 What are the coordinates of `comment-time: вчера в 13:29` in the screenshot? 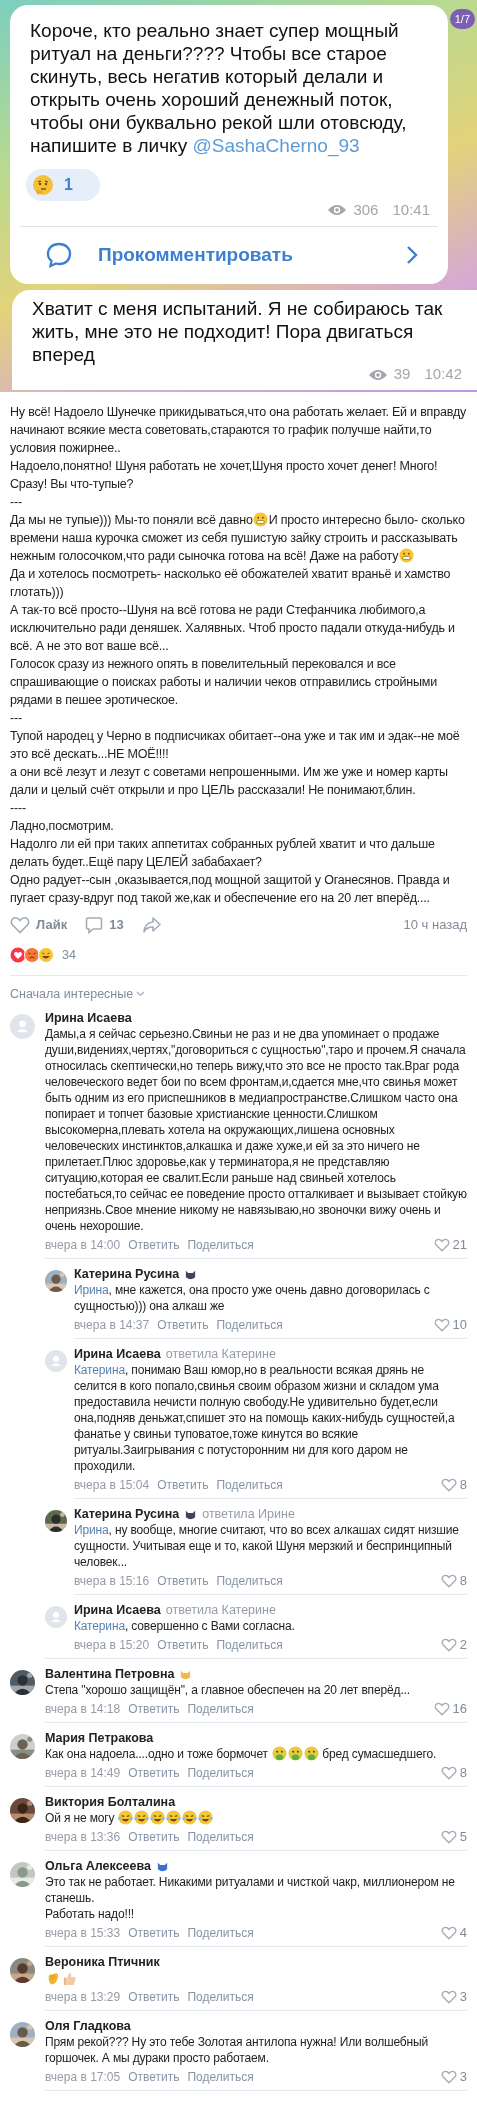 It's located at (83, 1997).